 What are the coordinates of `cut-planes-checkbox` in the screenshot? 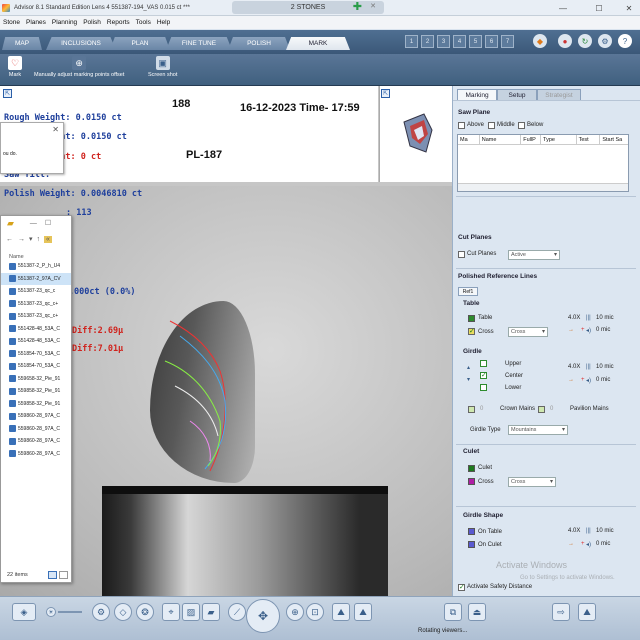 It's located at (461, 254).